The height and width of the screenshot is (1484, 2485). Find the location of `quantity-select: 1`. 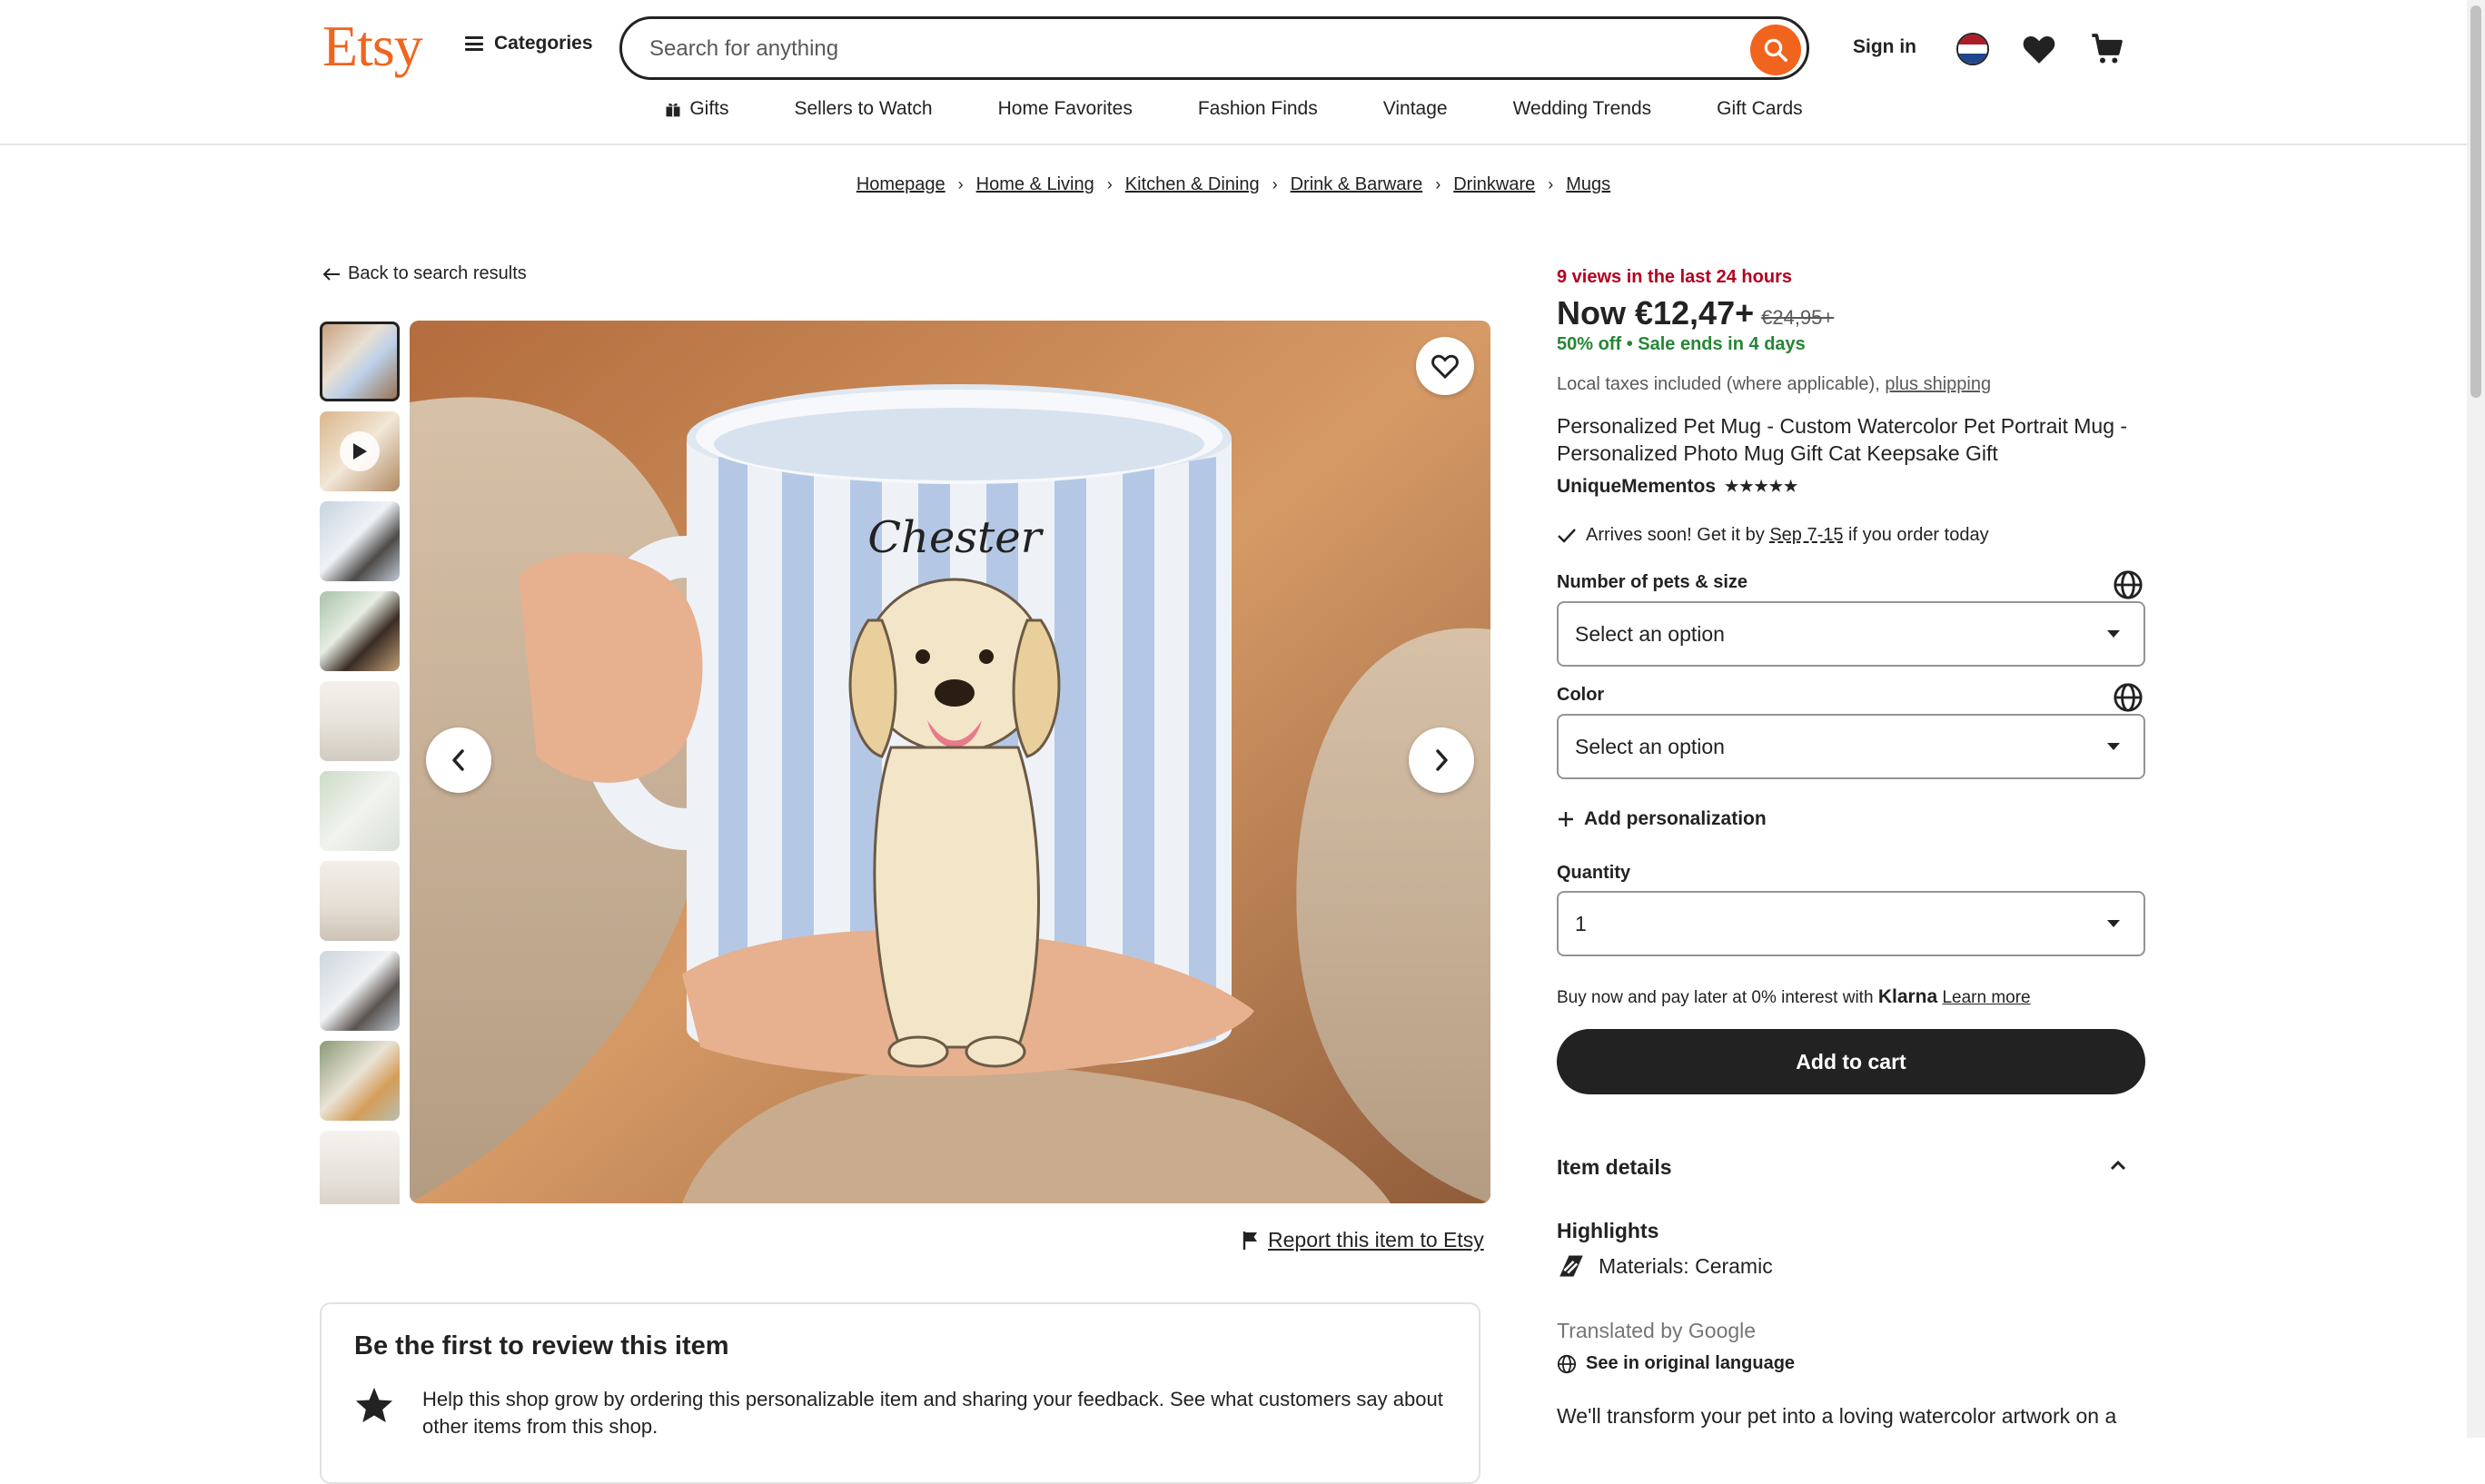

quantity-select: 1 is located at coordinates (1851, 923).